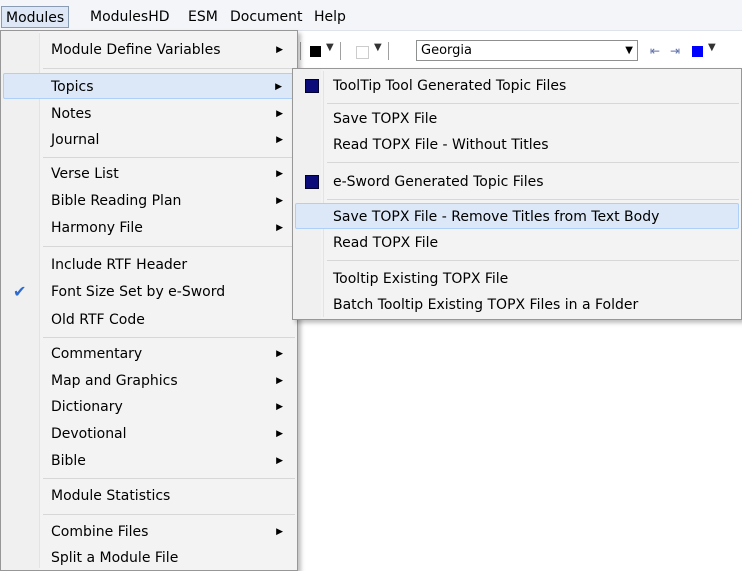  What do you see at coordinates (330, 47) in the screenshot?
I see `font-color-dropdown-icon: ▼` at bounding box center [330, 47].